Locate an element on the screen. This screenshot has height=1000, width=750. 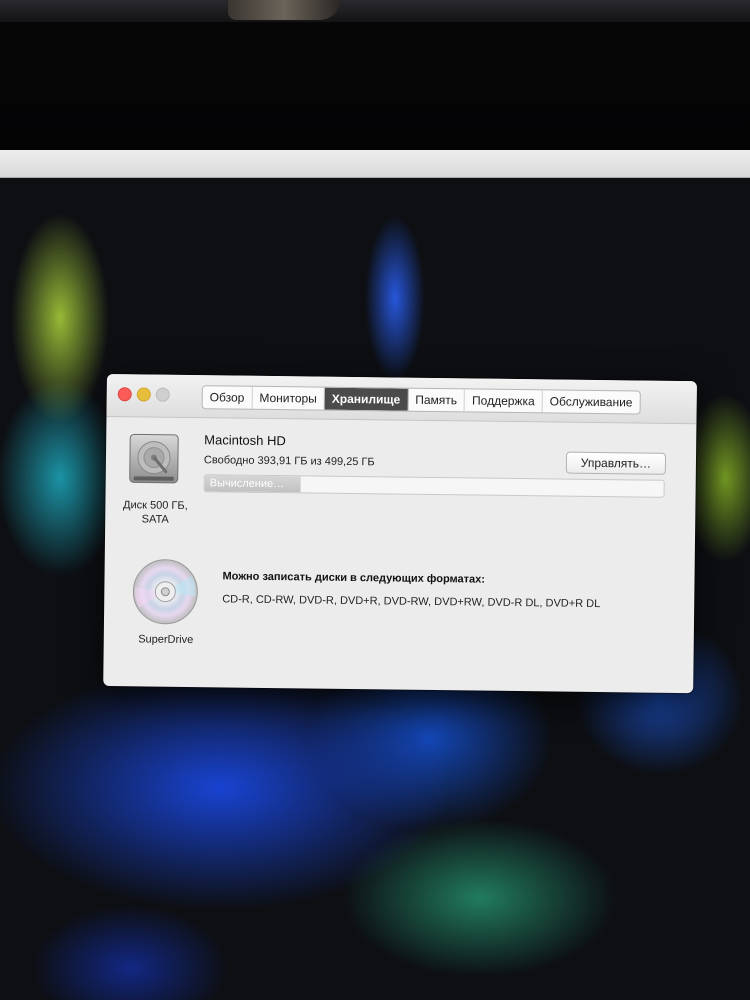
tab-service: Обслуживание is located at coordinates (591, 401).